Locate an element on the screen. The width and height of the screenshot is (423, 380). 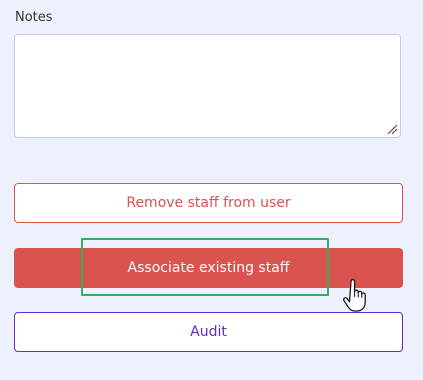
remove-staff-button: Remove staff from user is located at coordinates (208, 203).